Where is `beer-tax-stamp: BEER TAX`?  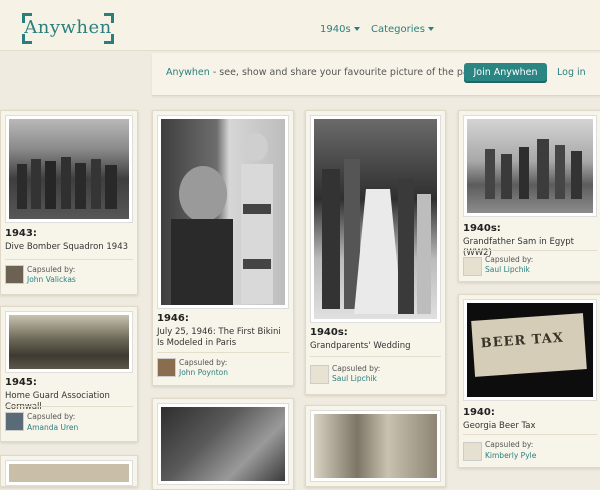
beer-tax-stamp: BEER TAX is located at coordinates (529, 345).